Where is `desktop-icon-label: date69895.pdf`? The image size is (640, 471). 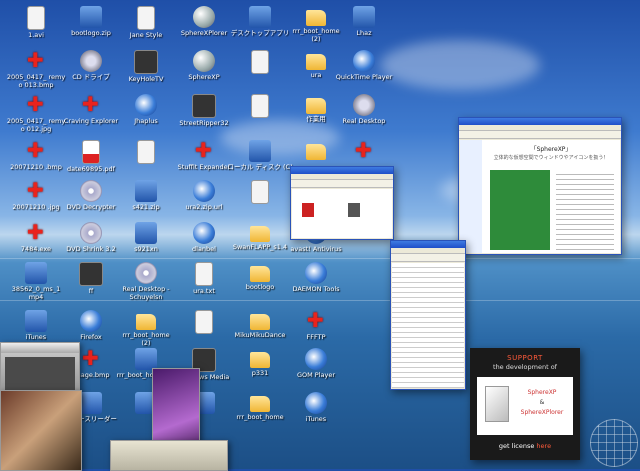 desktop-icon-label: date69895.pdf is located at coordinates (91, 169).